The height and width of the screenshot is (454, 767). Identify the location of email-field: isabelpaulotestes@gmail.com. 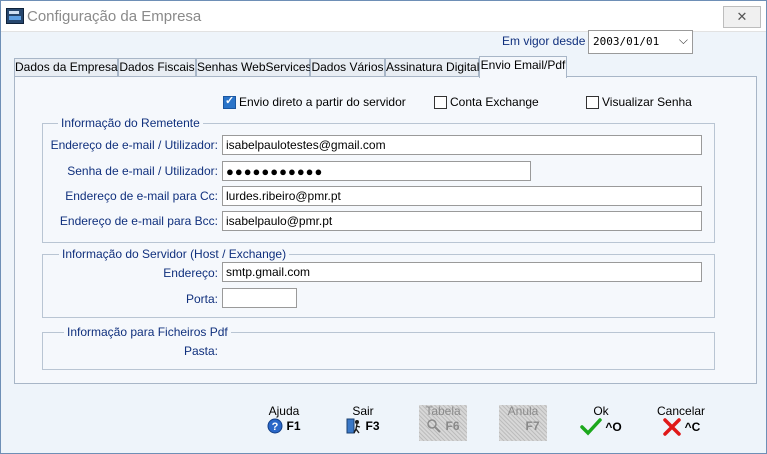
(462, 145).